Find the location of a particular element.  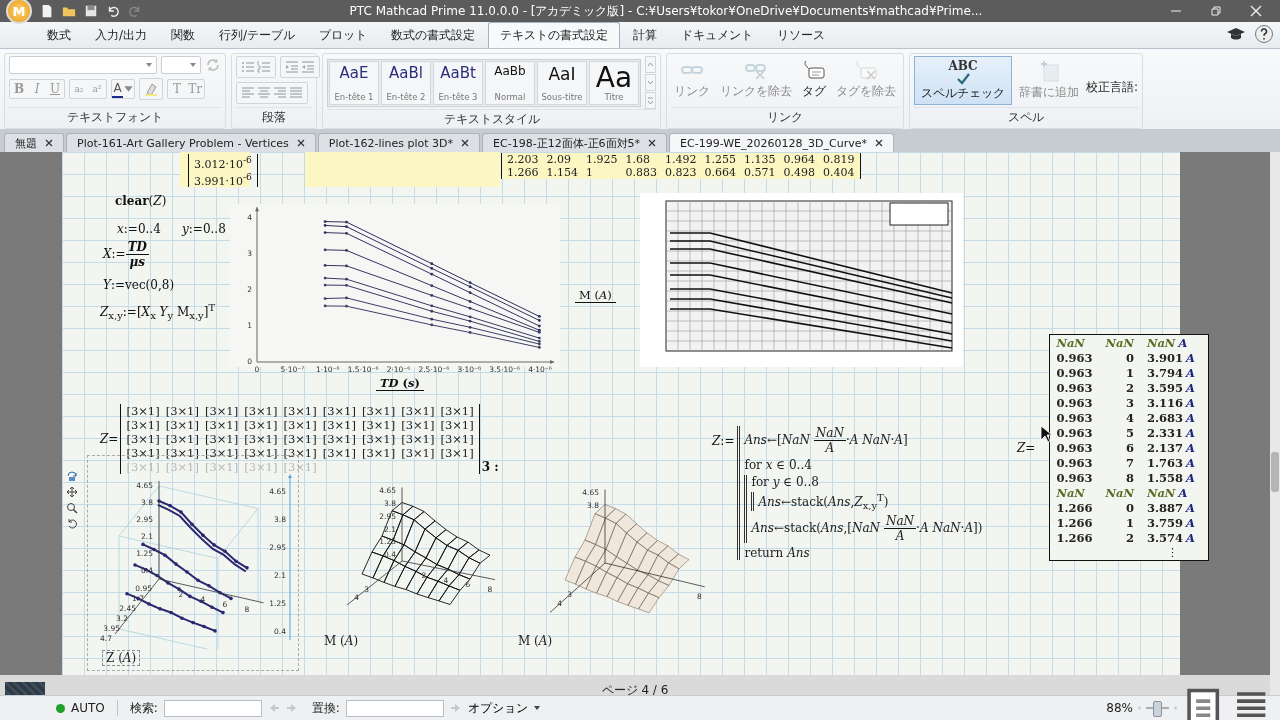

matrix-cell-text: 2.137 A is located at coordinates (1171, 448).